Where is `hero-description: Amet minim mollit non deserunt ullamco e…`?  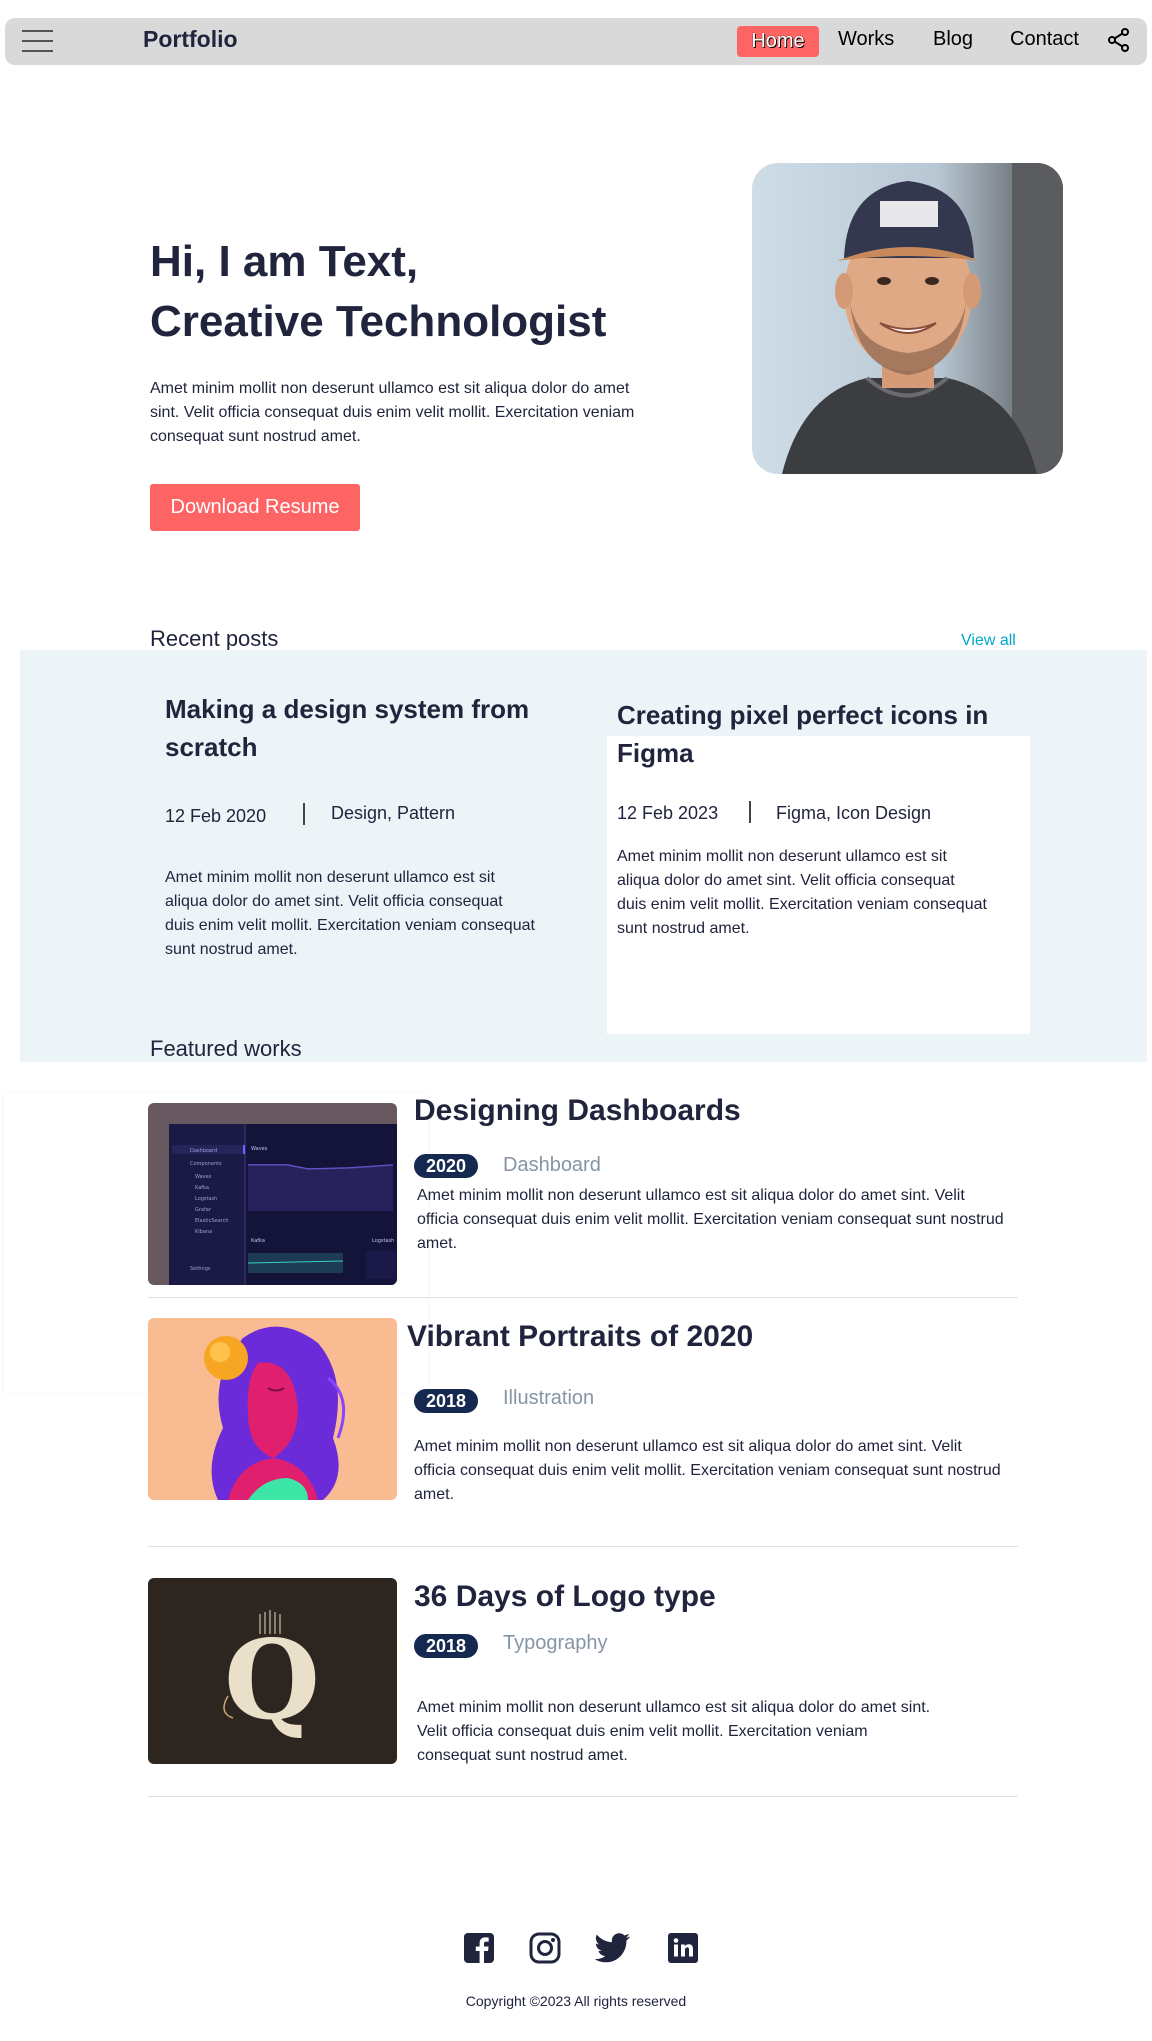
hero-description: Amet minim mollit non deserunt ullamco e… is located at coordinates (392, 412).